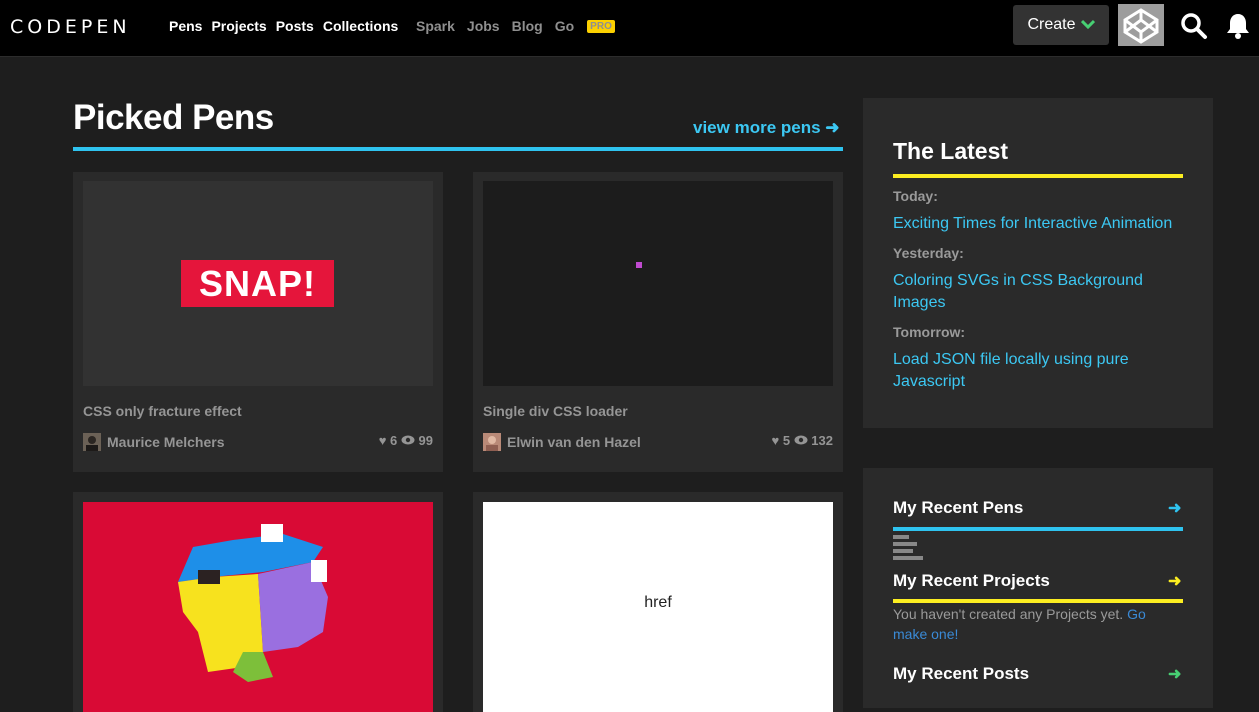 Image resolution: width=1259 pixels, height=712 pixels. I want to click on nav-blog: Blog, so click(527, 26).